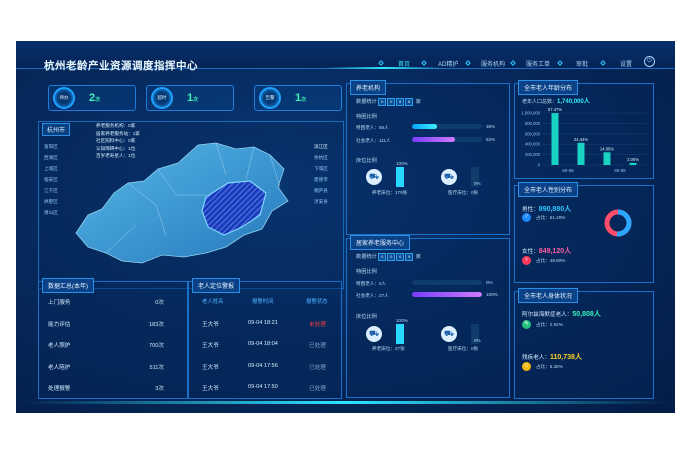  Describe the element at coordinates (263, 366) in the screenshot. I see `alarm-time: 09-04 17:56` at that location.